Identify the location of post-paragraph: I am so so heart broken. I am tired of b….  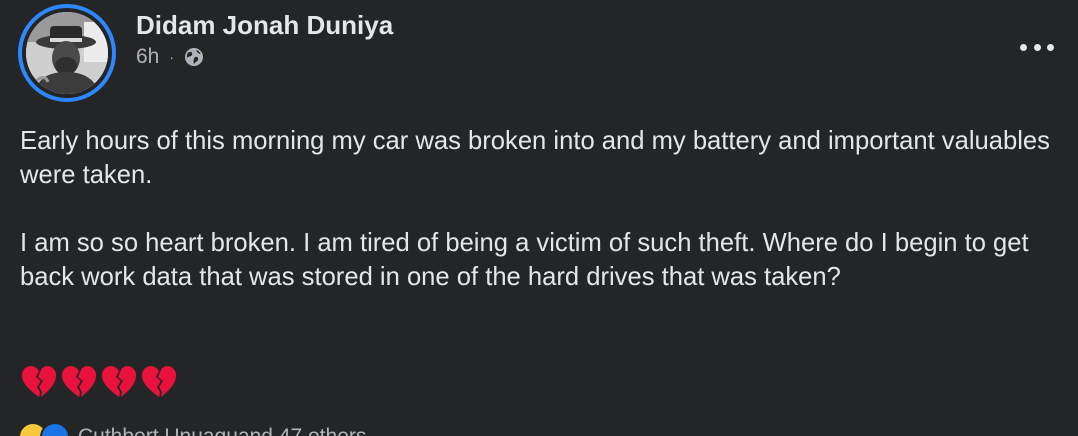
(524, 260).